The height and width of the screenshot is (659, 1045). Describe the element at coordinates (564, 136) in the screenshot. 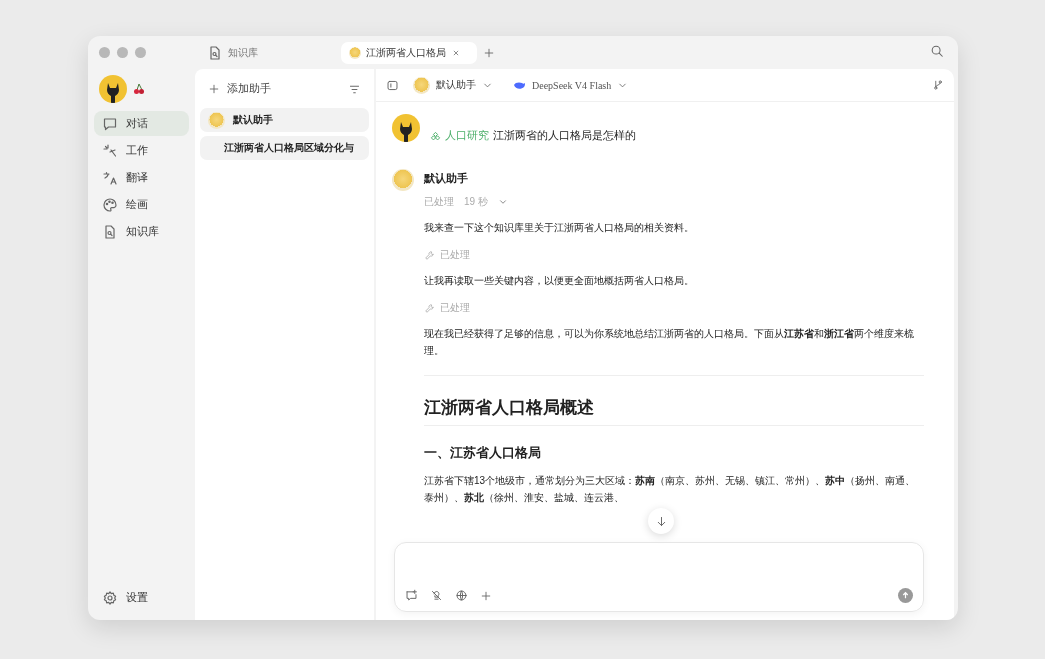

I see `user-message: 江浙两省的人口格局是怎样的` at that location.